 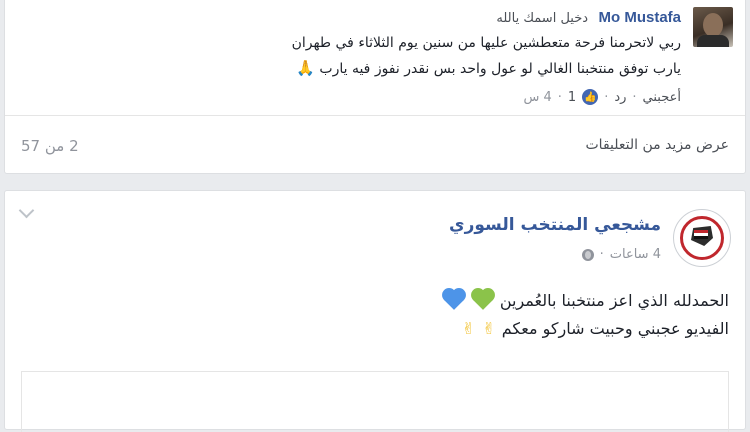 I want to click on video-container, so click(x=375, y=401).